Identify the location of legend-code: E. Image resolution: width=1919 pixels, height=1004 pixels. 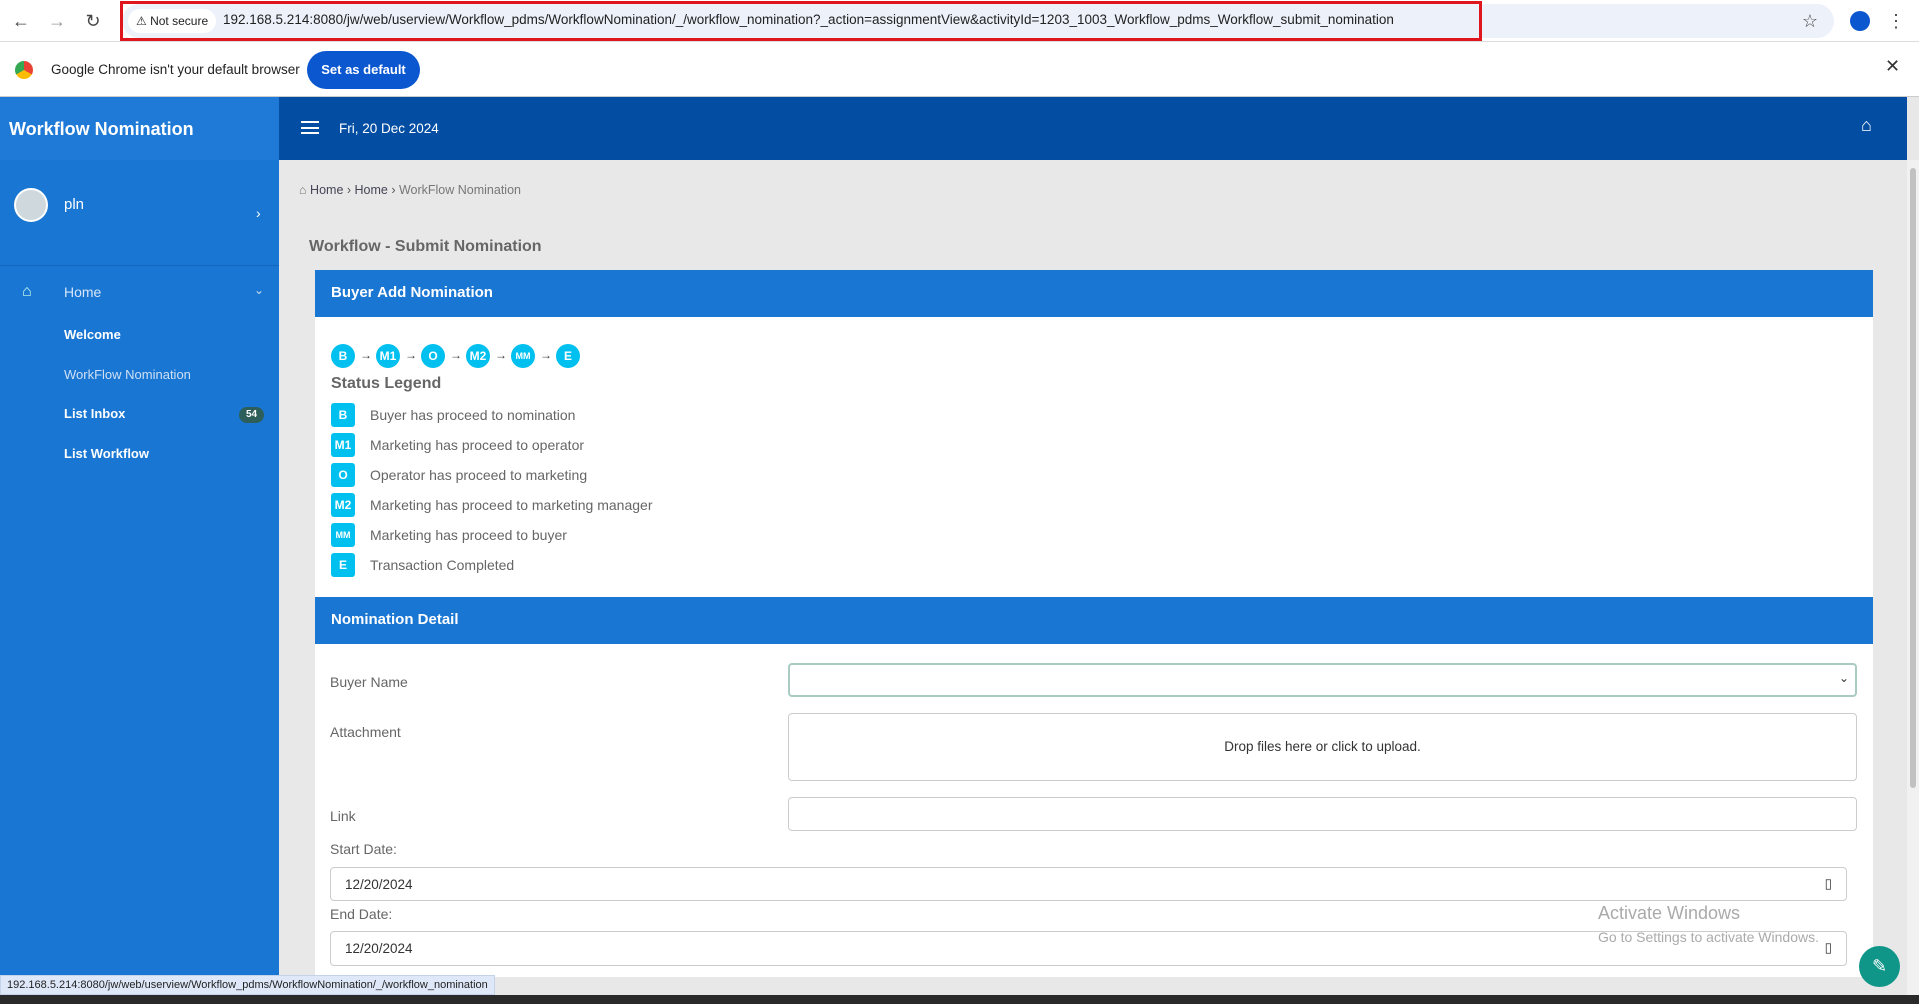
(343, 565).